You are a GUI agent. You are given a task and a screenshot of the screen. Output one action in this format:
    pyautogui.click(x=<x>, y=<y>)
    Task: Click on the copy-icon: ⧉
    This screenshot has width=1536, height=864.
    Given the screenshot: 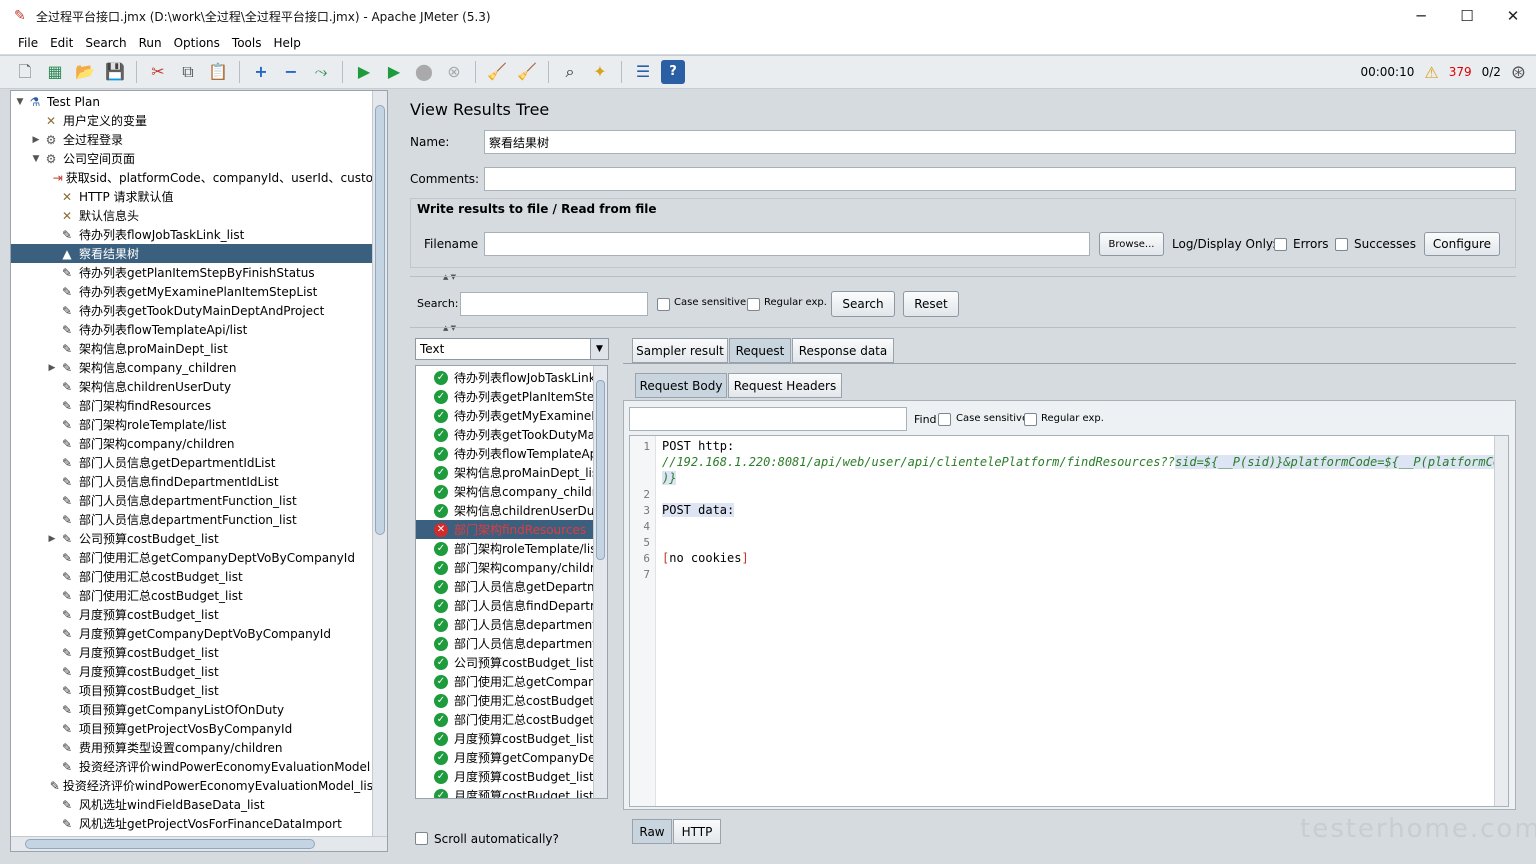 What is the action you would take?
    pyautogui.click(x=188, y=72)
    